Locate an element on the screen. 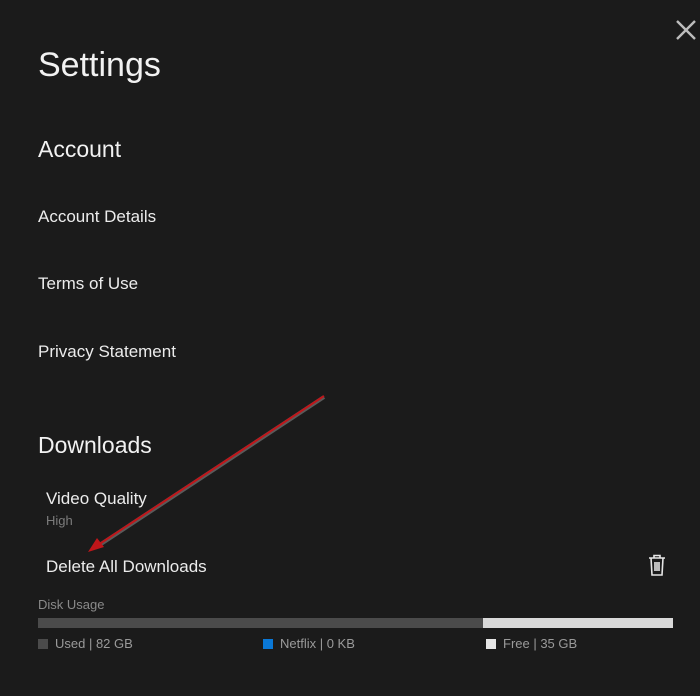 This screenshot has width=700, height=696. legend-used: Used | 82 GB is located at coordinates (85, 643).